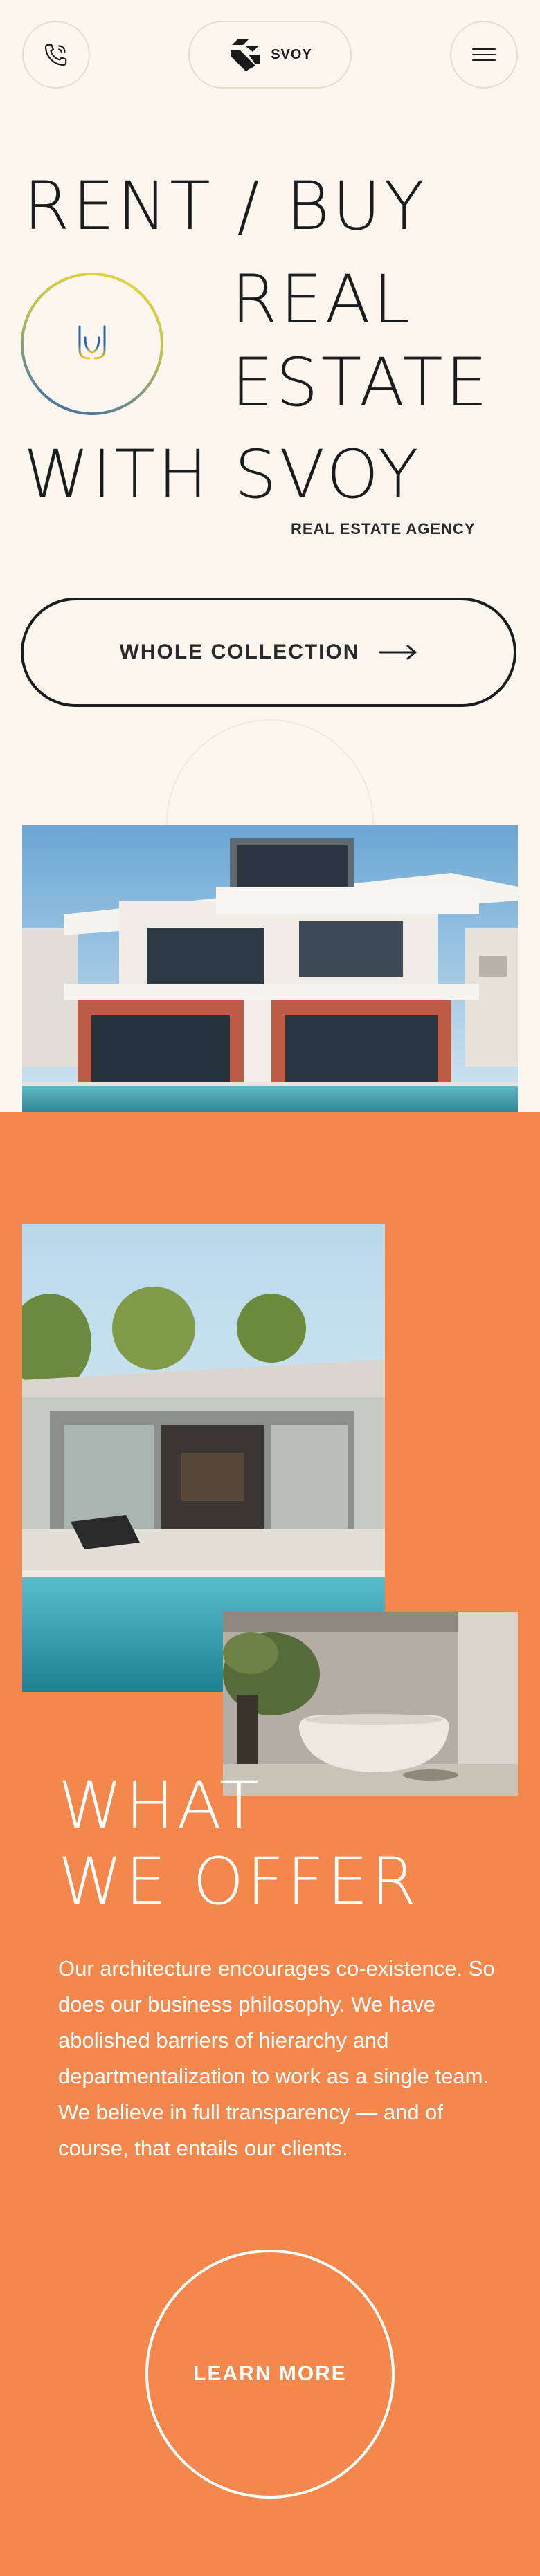 This screenshot has width=540, height=2576. I want to click on hero-heading-line-2: REAL, so click(322, 299).